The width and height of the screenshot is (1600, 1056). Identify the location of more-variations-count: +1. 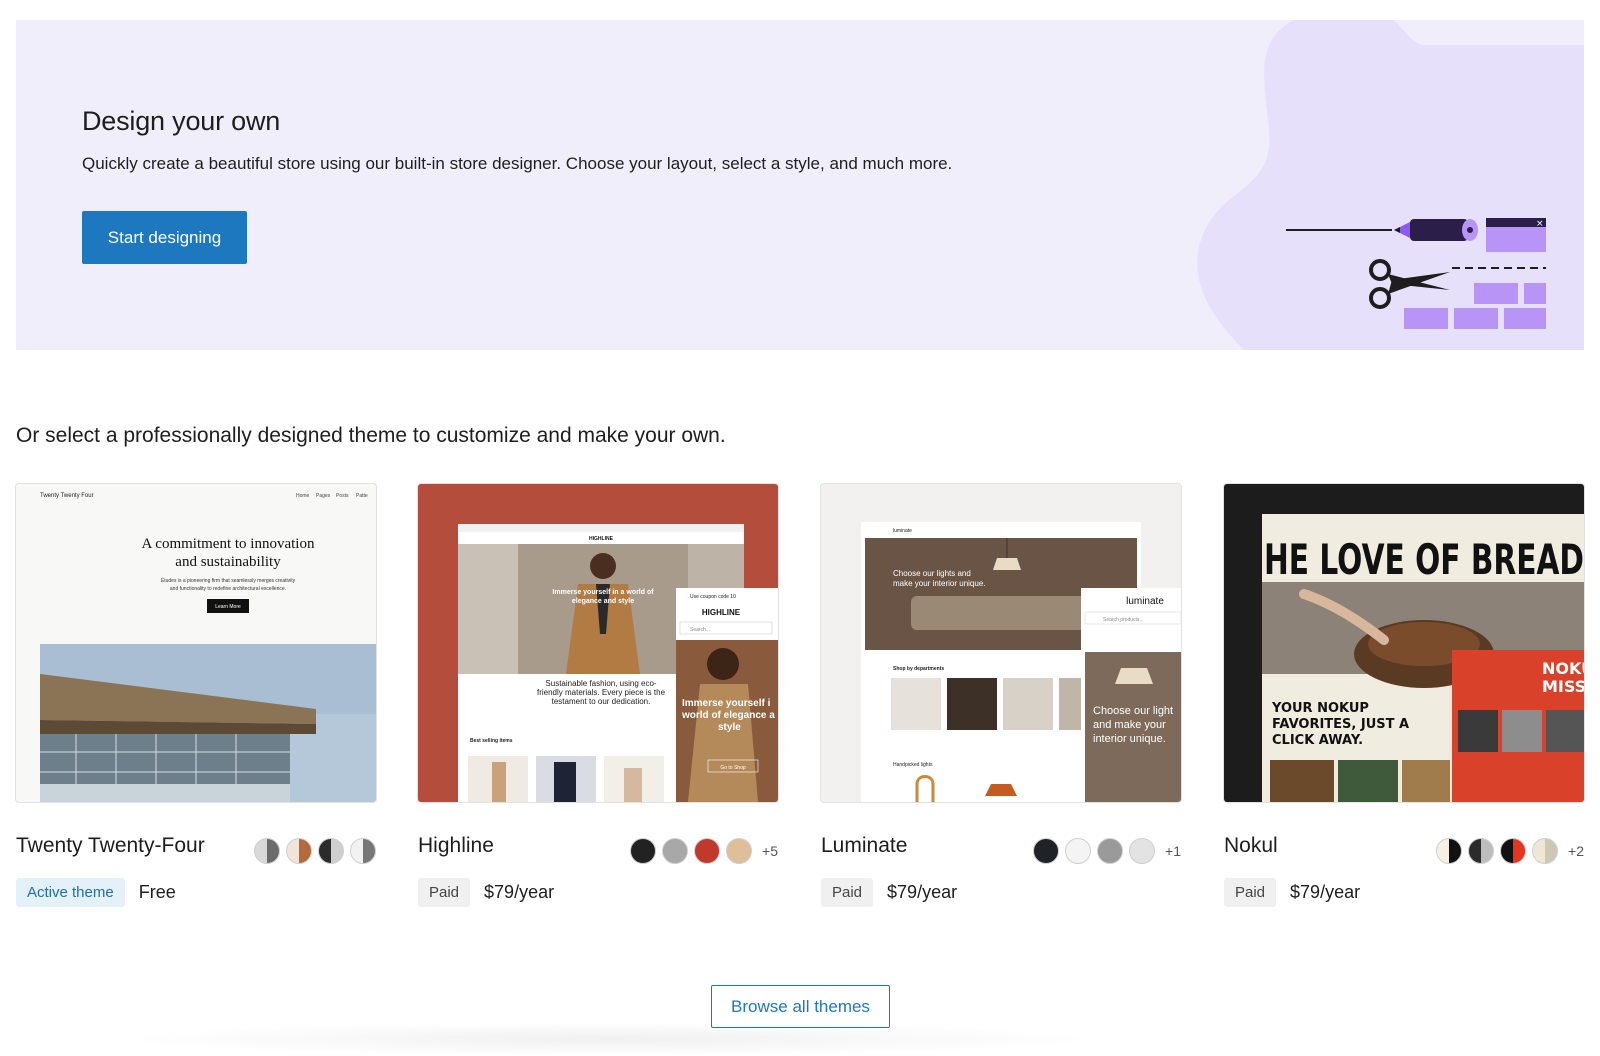
(1173, 851).